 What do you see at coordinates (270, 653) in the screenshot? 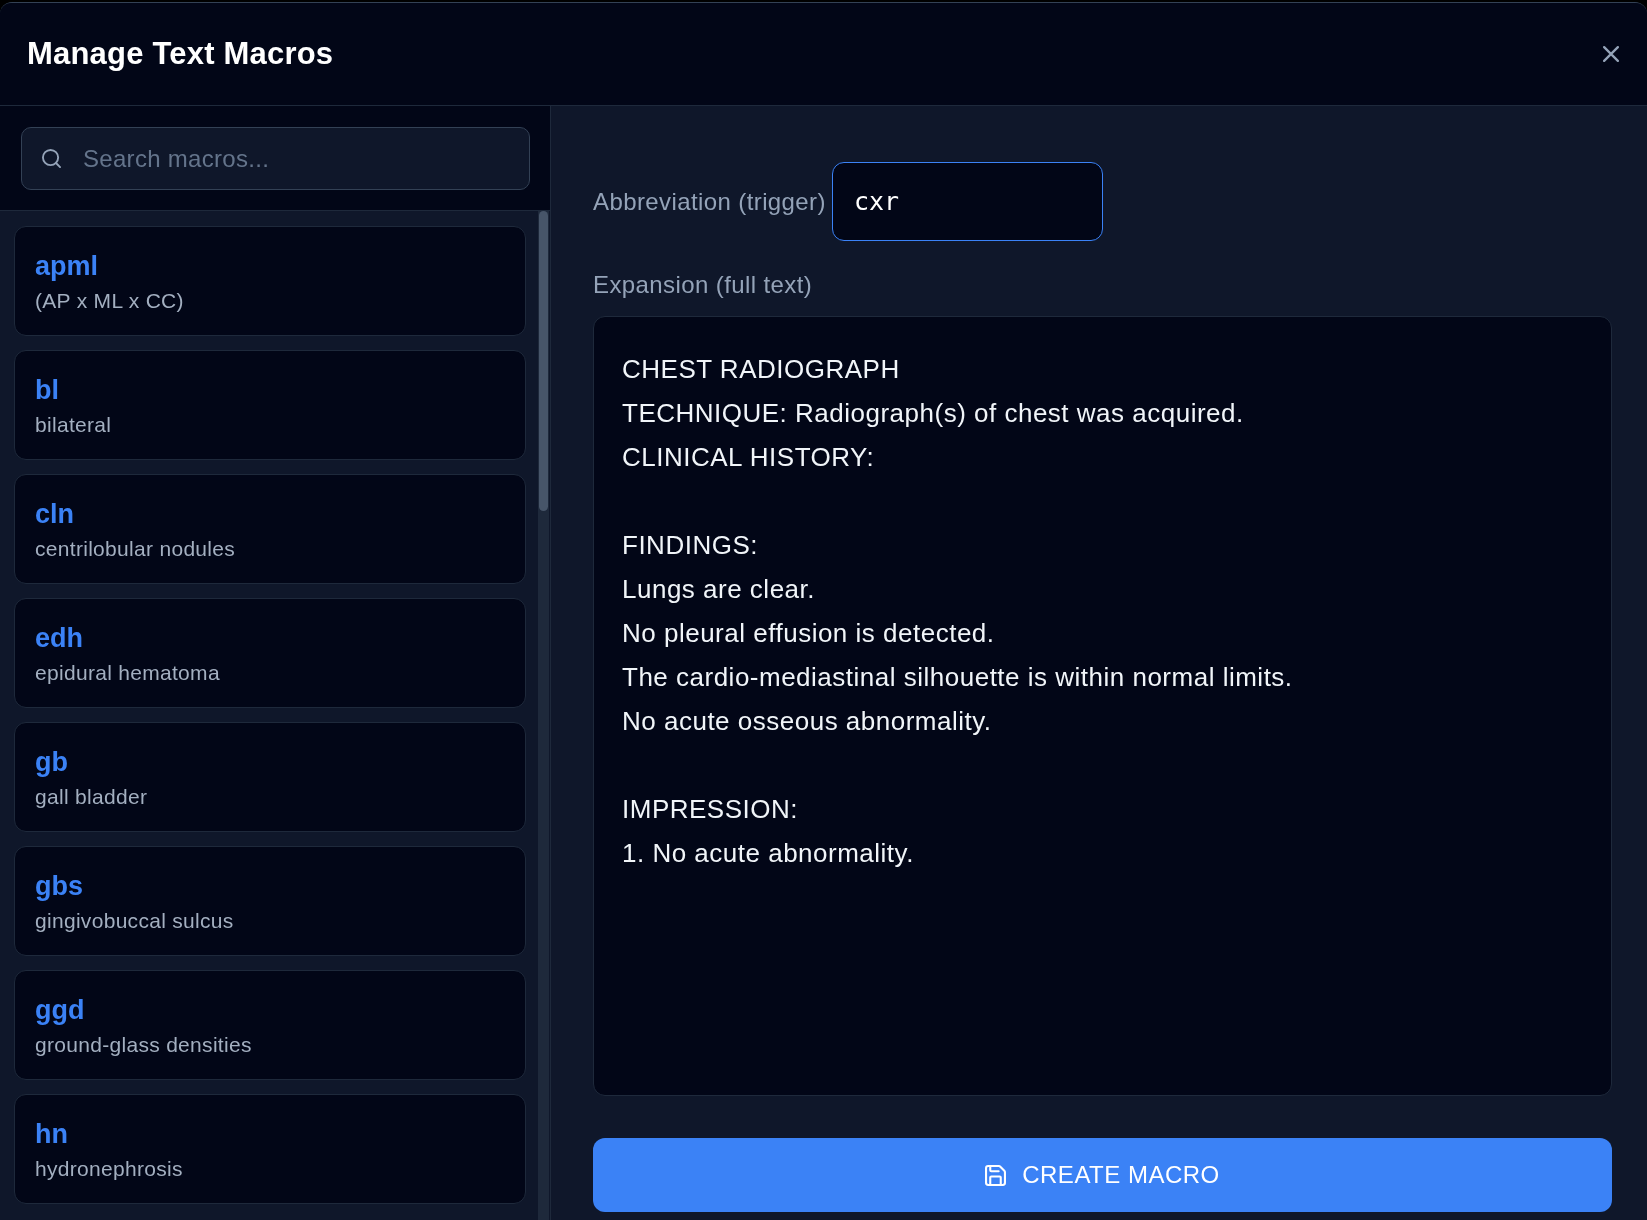
I see `macro-list-item: edh epidural hematoma` at bounding box center [270, 653].